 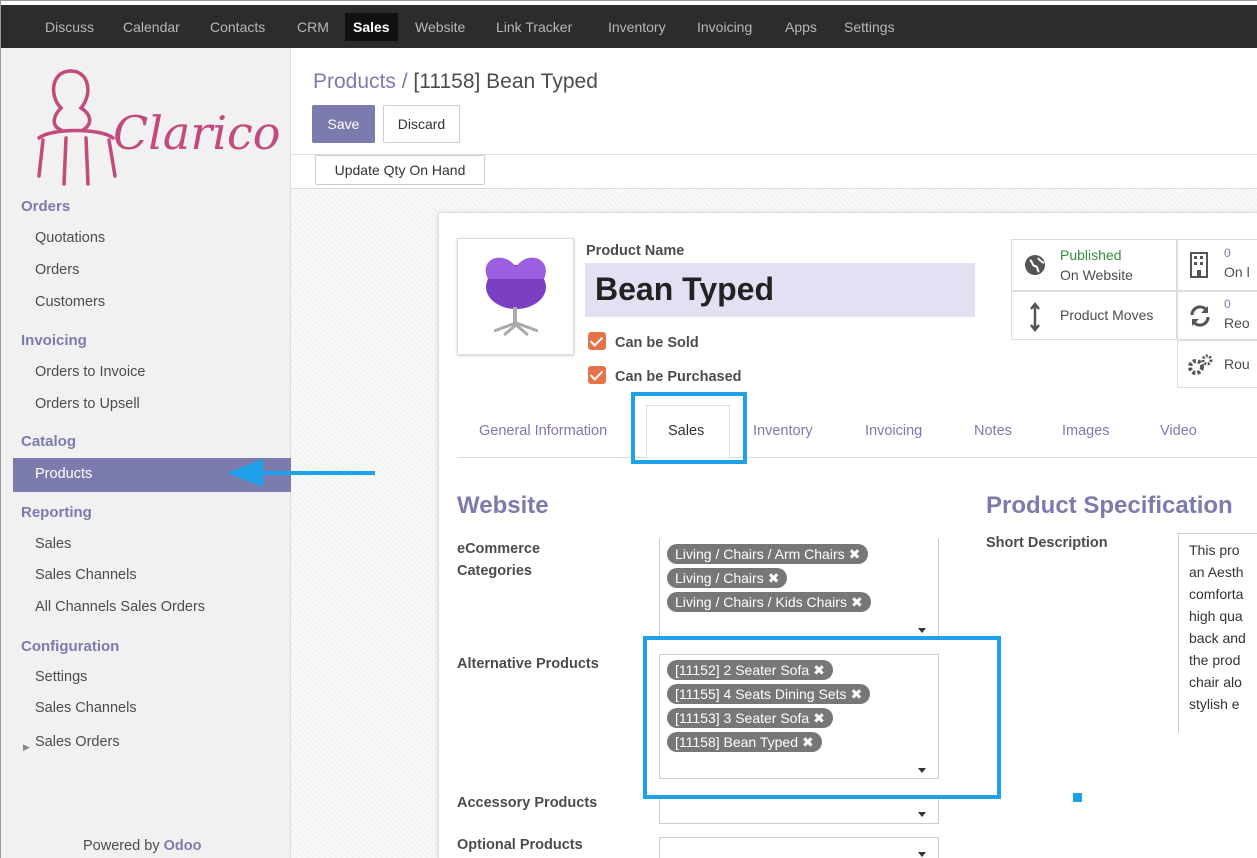 I want to click on description-line: back and, so click(x=1217, y=638).